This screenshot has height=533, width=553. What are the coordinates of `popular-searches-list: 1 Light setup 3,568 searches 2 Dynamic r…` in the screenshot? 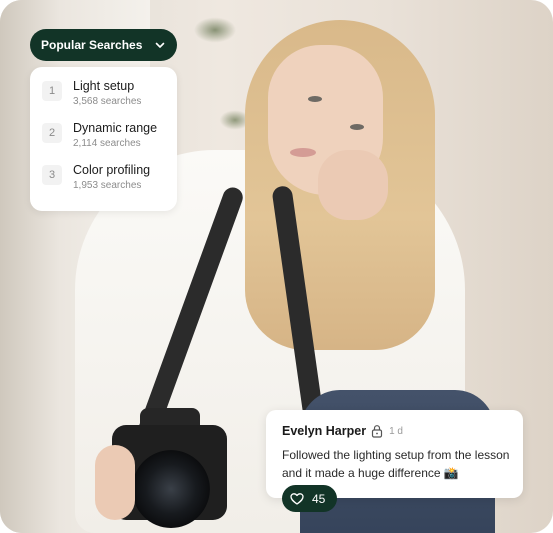 It's located at (103, 139).